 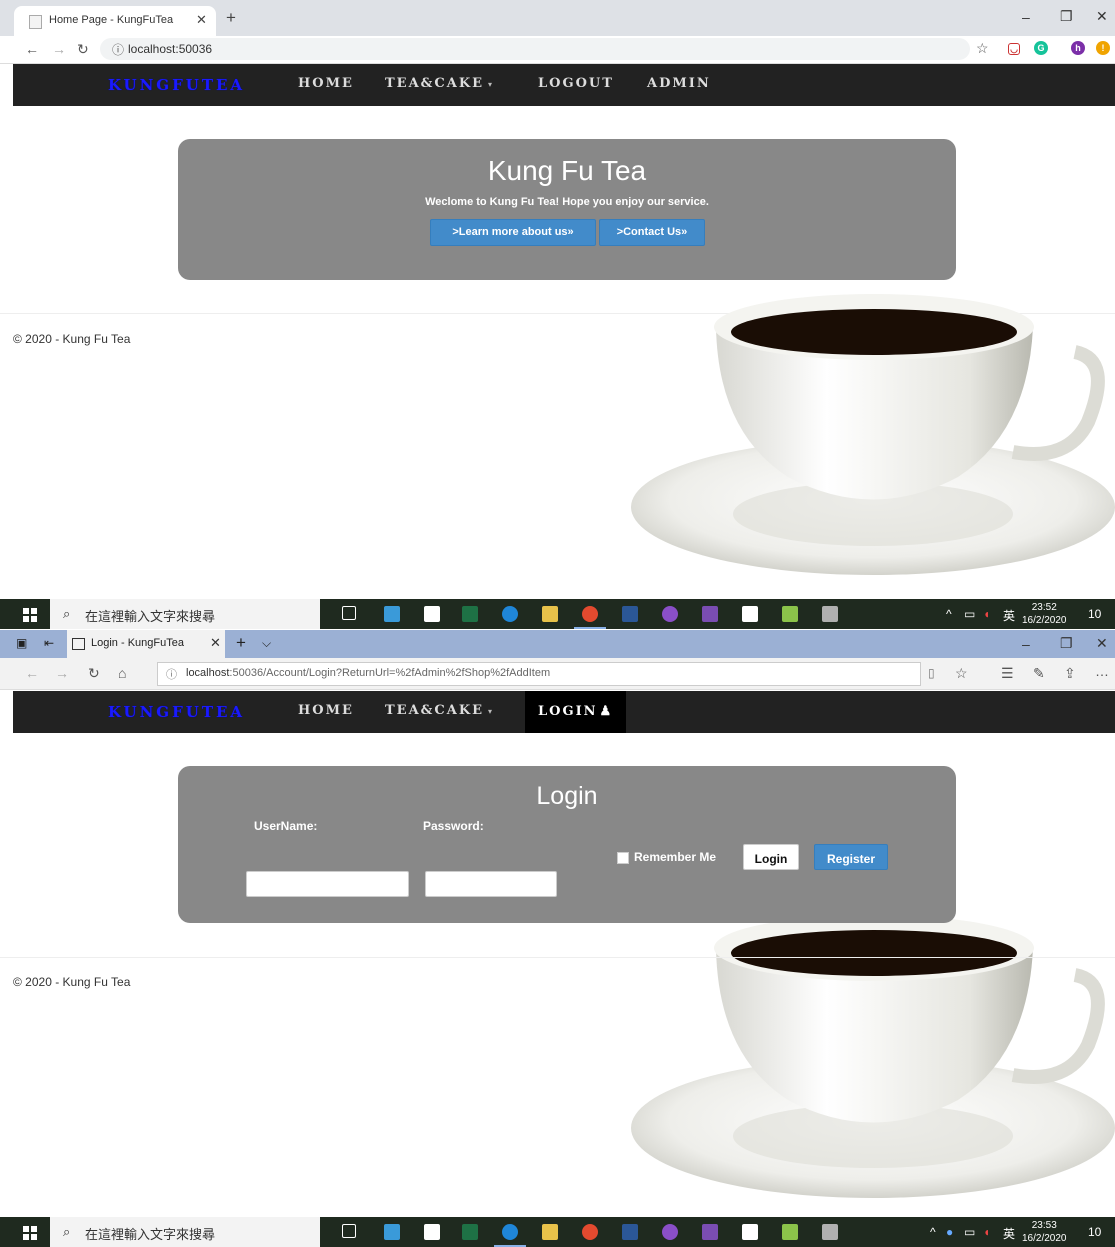 What do you see at coordinates (652, 232) in the screenshot?
I see `contact-us-button: >Contact Us»` at bounding box center [652, 232].